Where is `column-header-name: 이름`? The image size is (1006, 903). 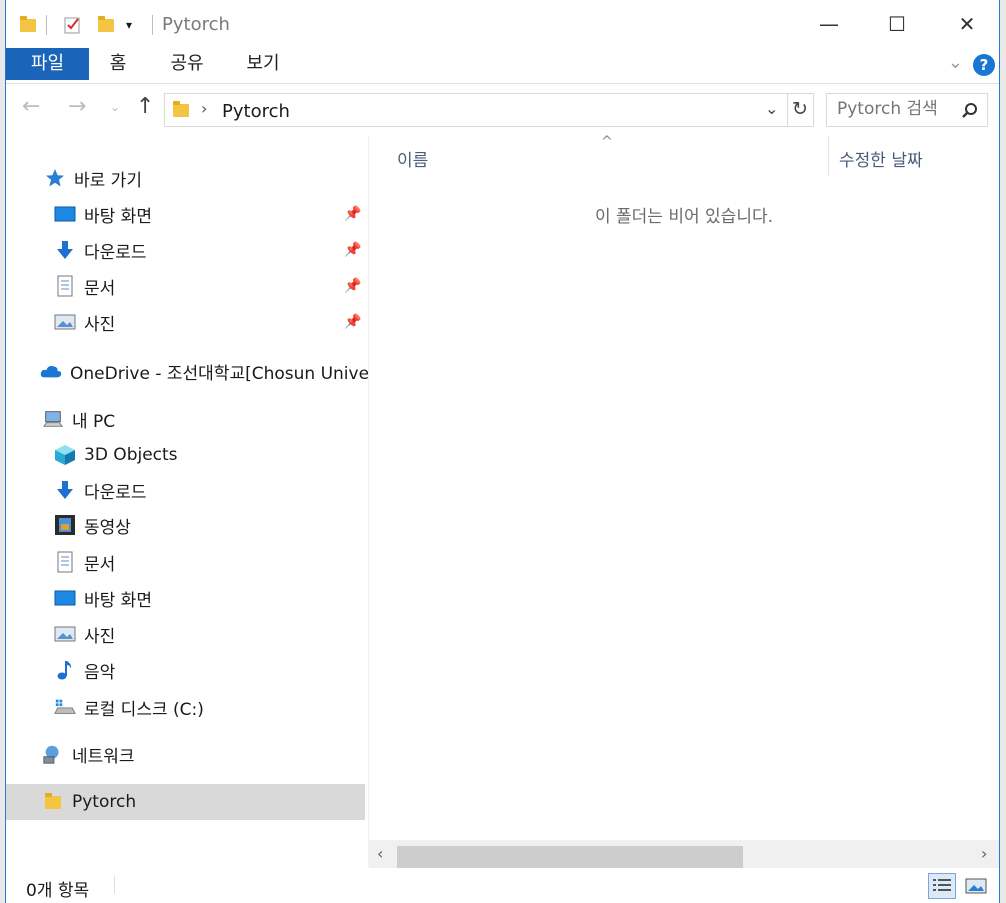
column-header-name: 이름 is located at coordinates (412, 158).